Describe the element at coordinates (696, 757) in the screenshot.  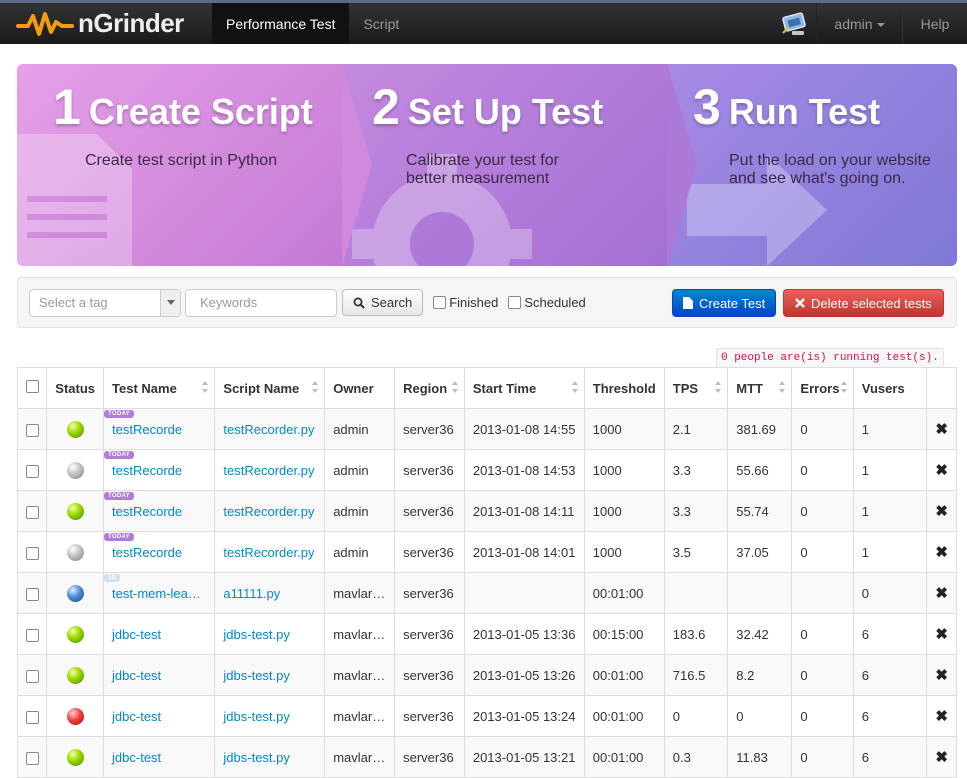
I see `tps-cell: 0.3` at that location.